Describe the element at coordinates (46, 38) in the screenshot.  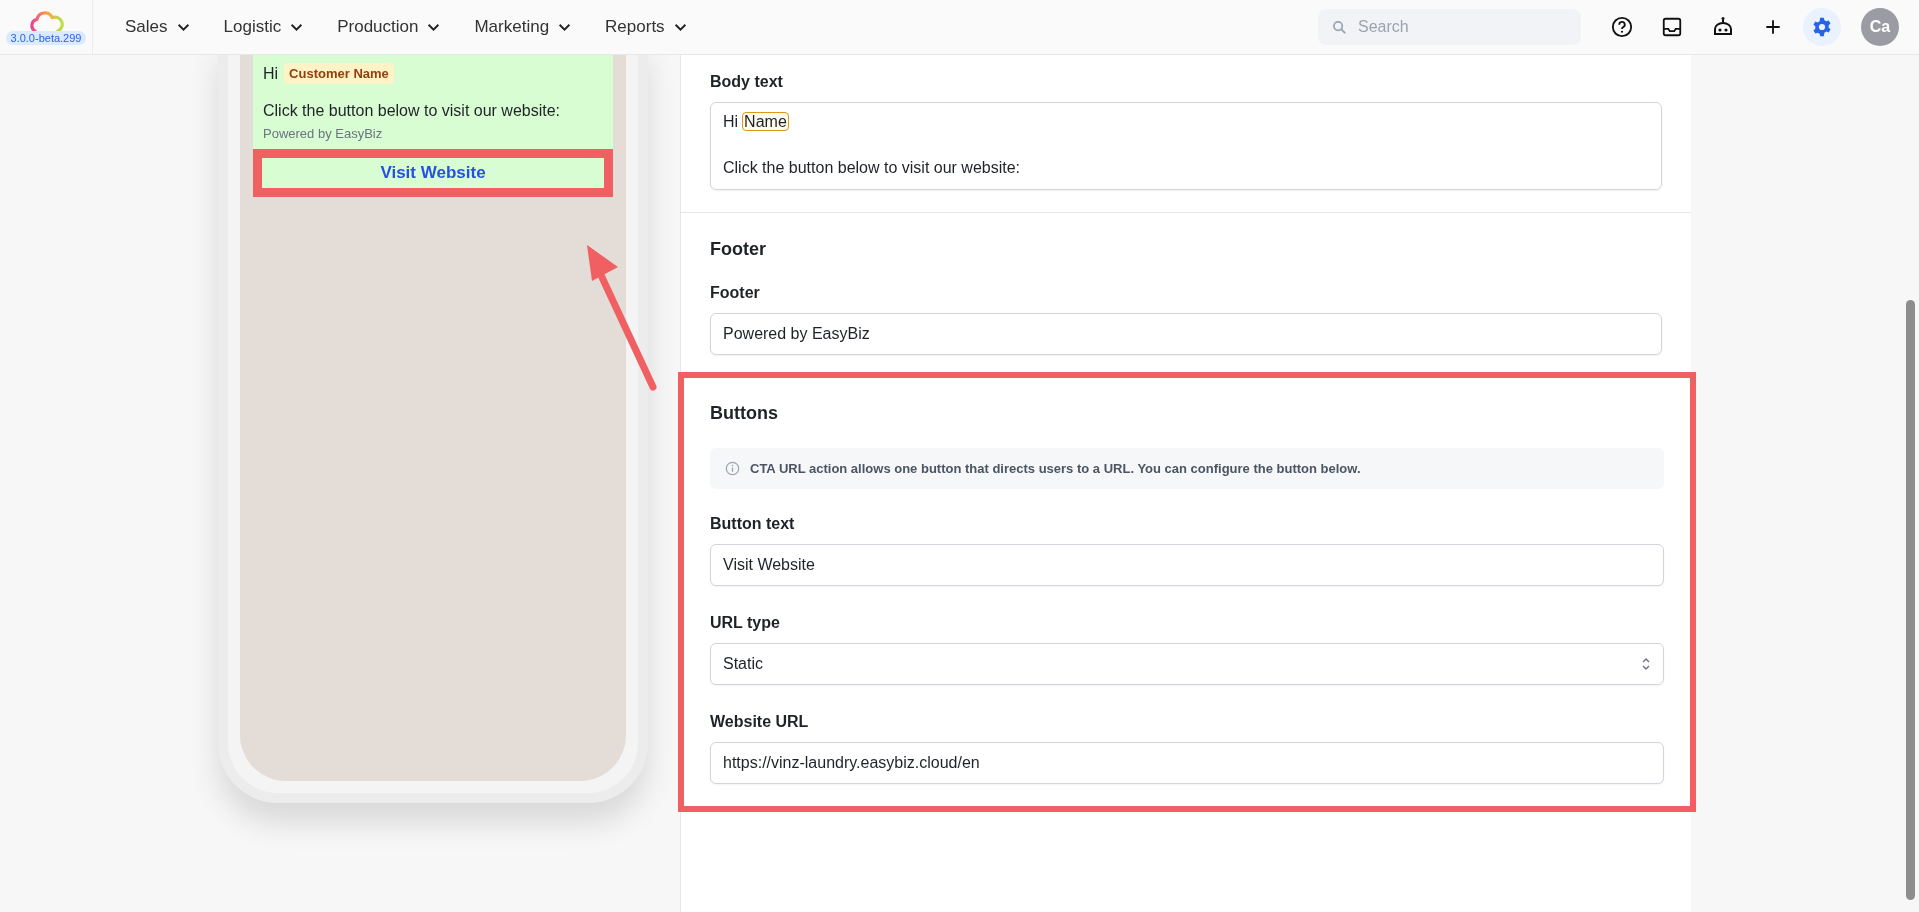
I see `version-badge: 3.0.0-beta.299` at that location.